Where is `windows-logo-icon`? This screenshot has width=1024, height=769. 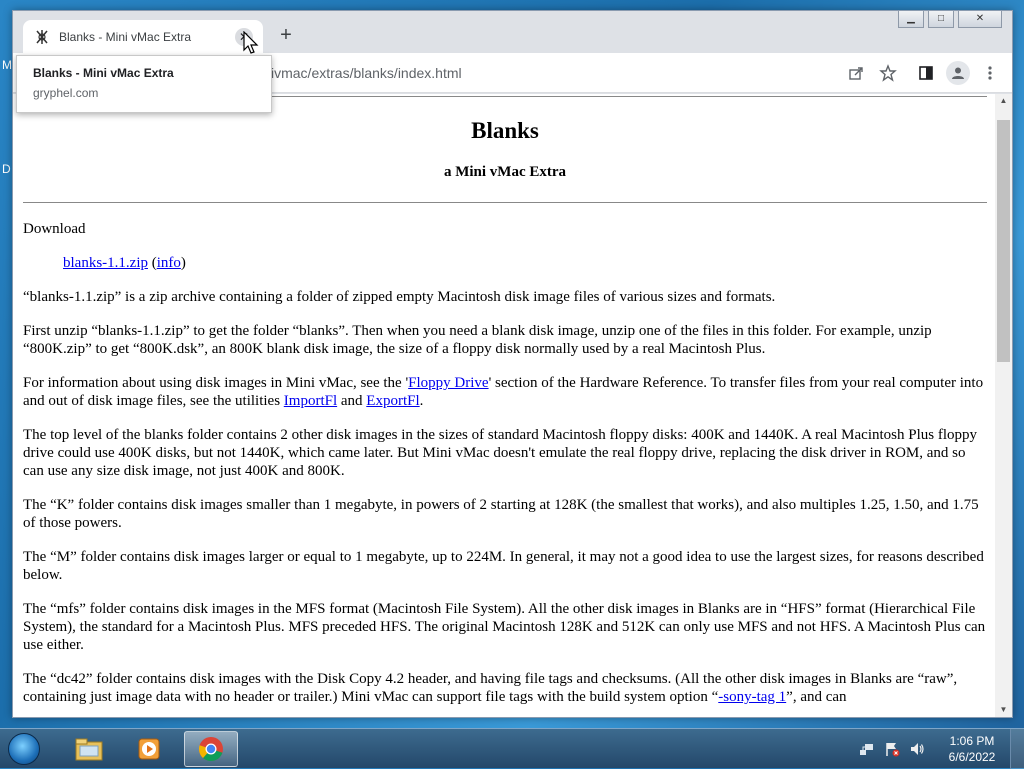 windows-logo-icon is located at coordinates (24, 749).